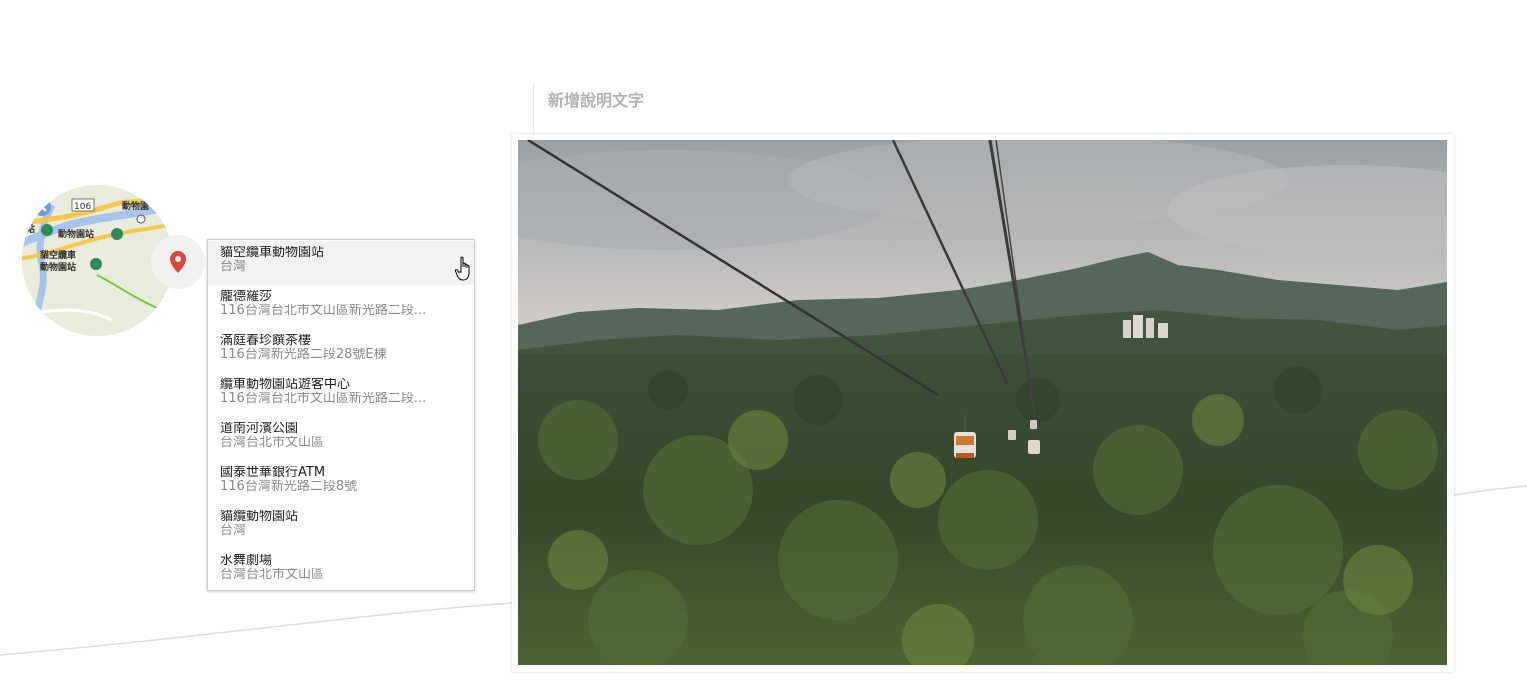  Describe the element at coordinates (246, 297) in the screenshot. I see `suggestion-name: 龐德羅莎` at that location.